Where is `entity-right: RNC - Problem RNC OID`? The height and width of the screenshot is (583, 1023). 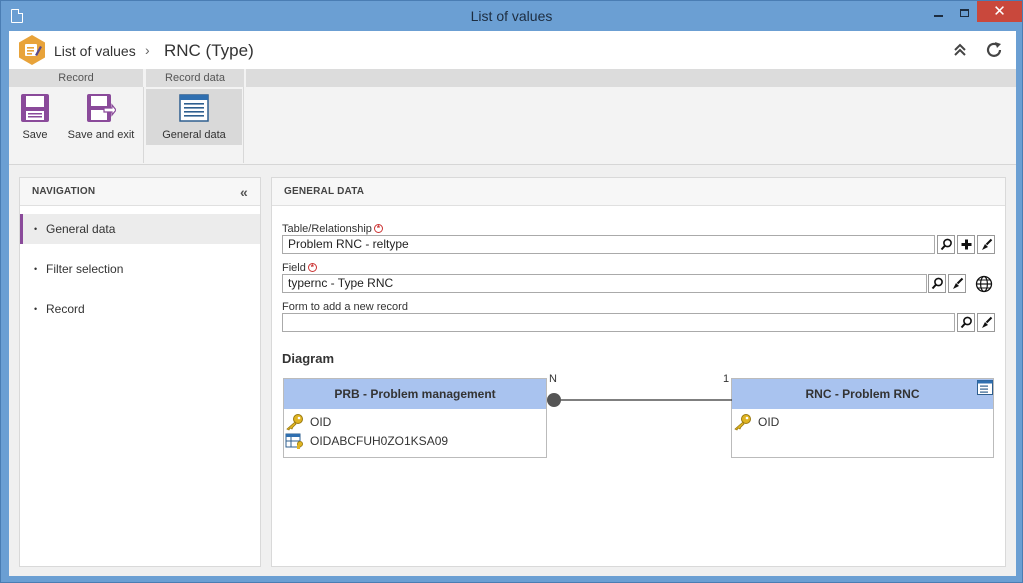 entity-right: RNC - Problem RNC OID is located at coordinates (862, 418).